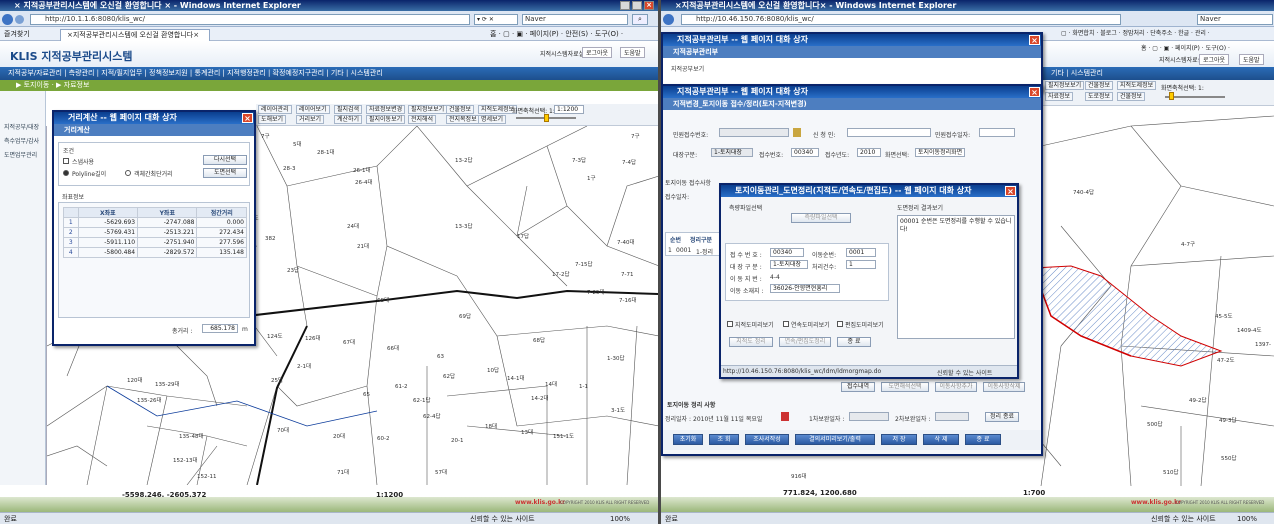 The height and width of the screenshot is (524, 1274). Describe the element at coordinates (348, 119) in the screenshot. I see `toolbar-button: 계산하기` at that location.